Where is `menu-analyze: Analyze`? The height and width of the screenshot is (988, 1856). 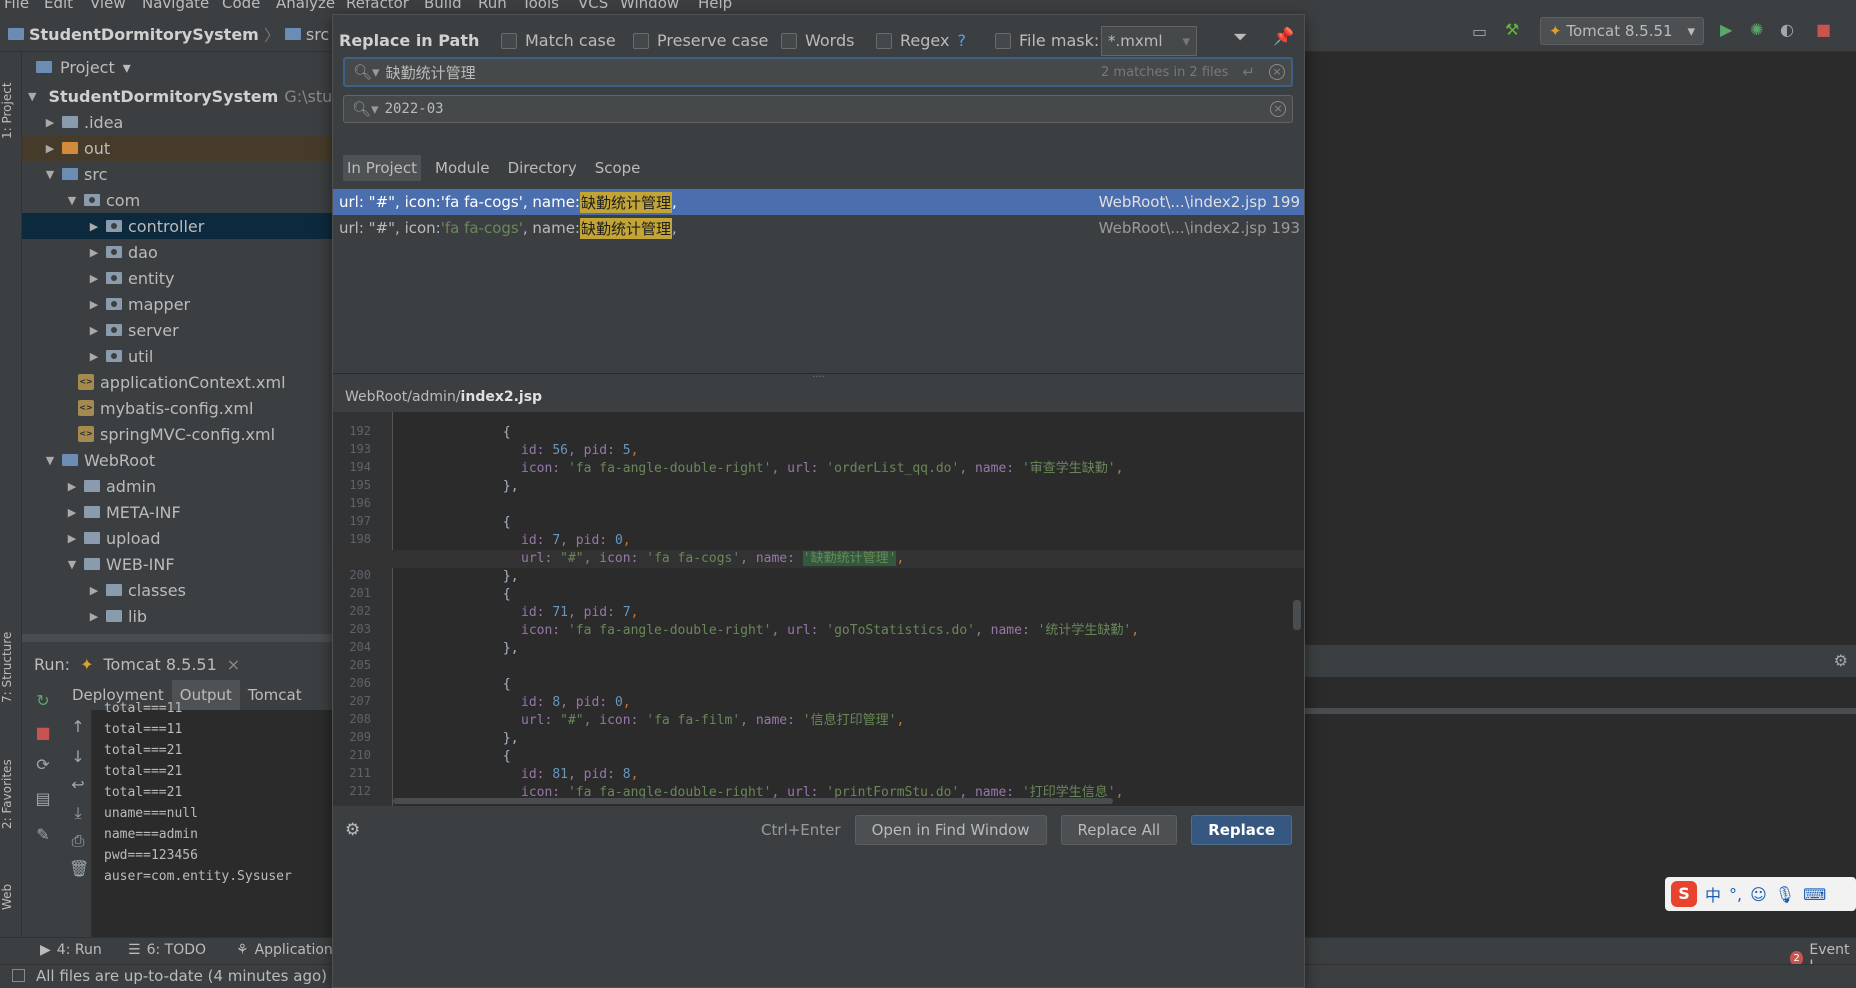 menu-analyze: Analyze is located at coordinates (305, 6).